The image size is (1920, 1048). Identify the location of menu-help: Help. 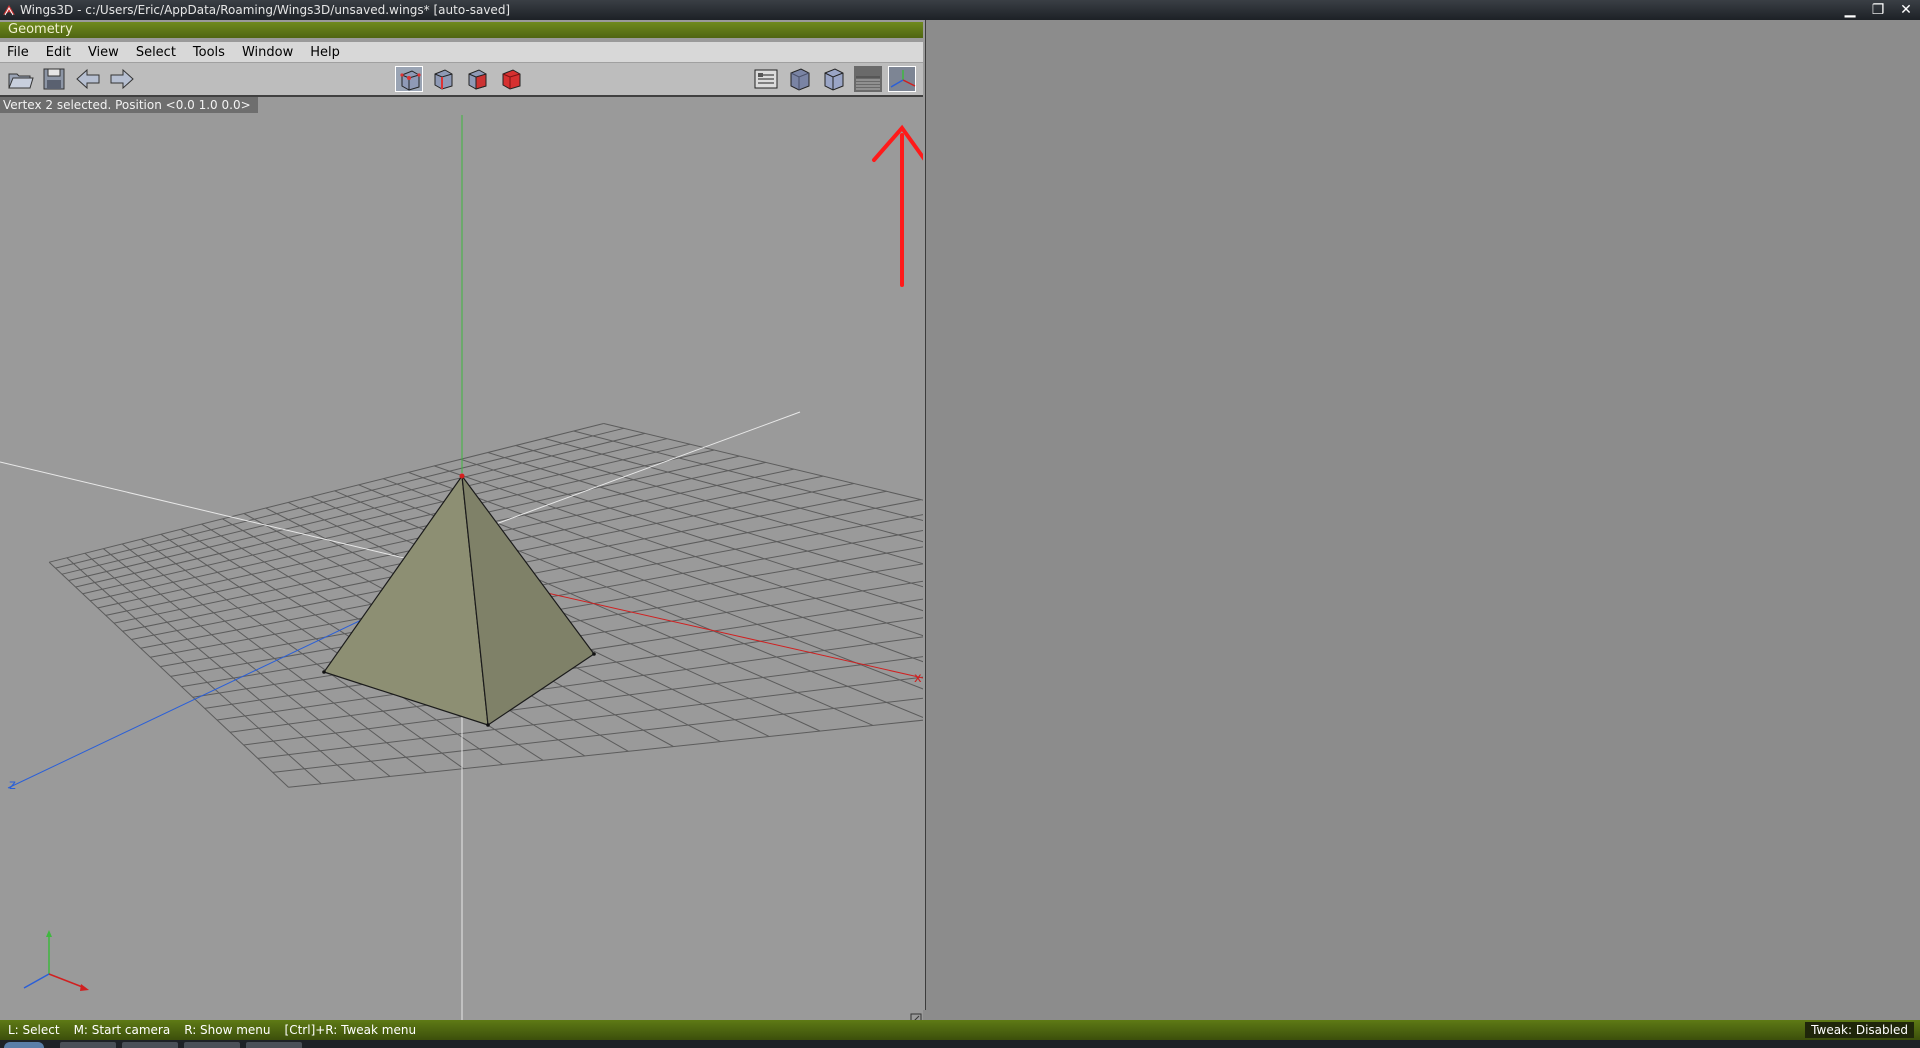
(326, 52).